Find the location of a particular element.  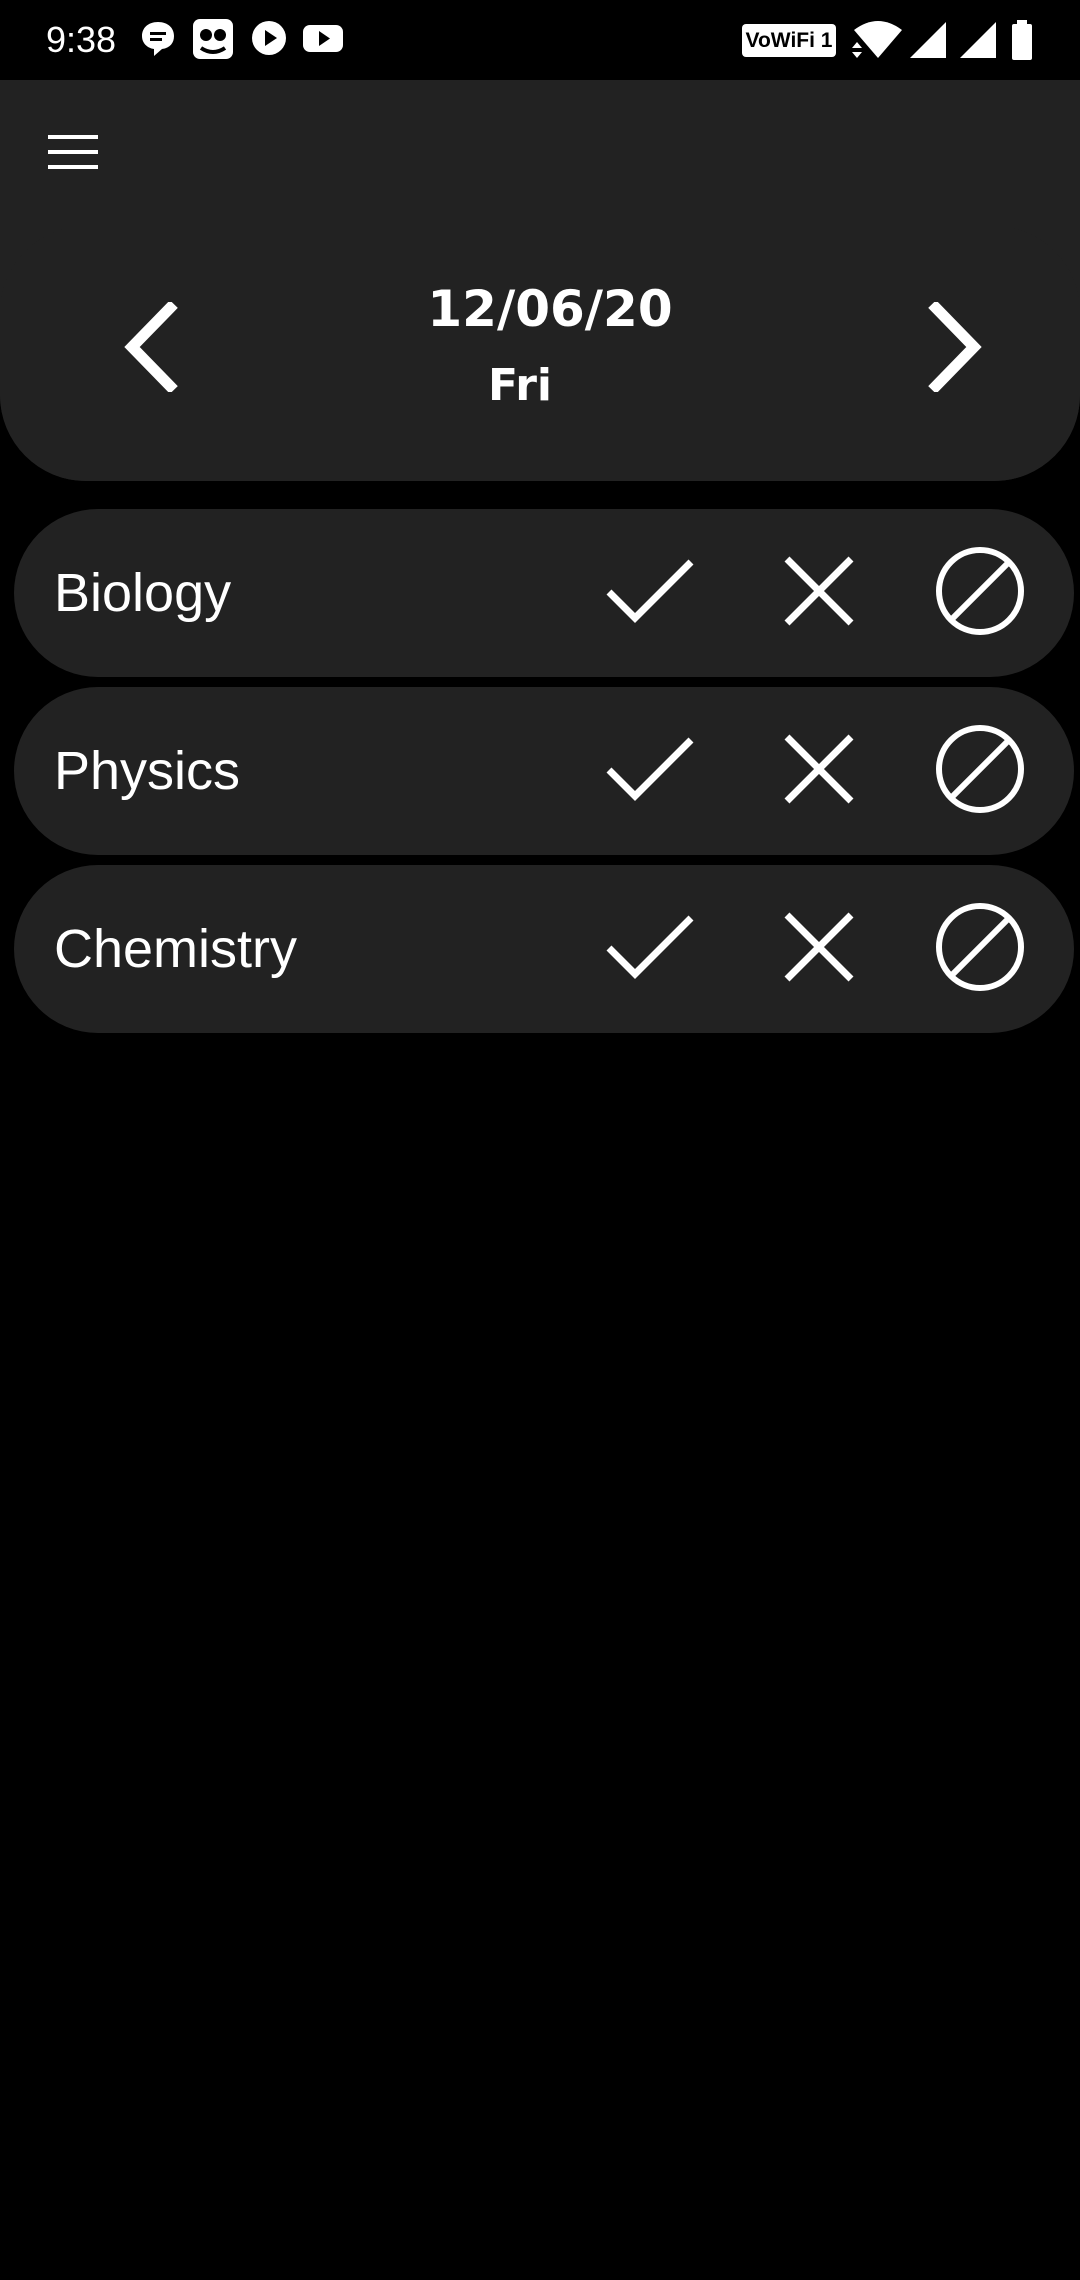

subject-row-biology: Biology is located at coordinates (544, 593).